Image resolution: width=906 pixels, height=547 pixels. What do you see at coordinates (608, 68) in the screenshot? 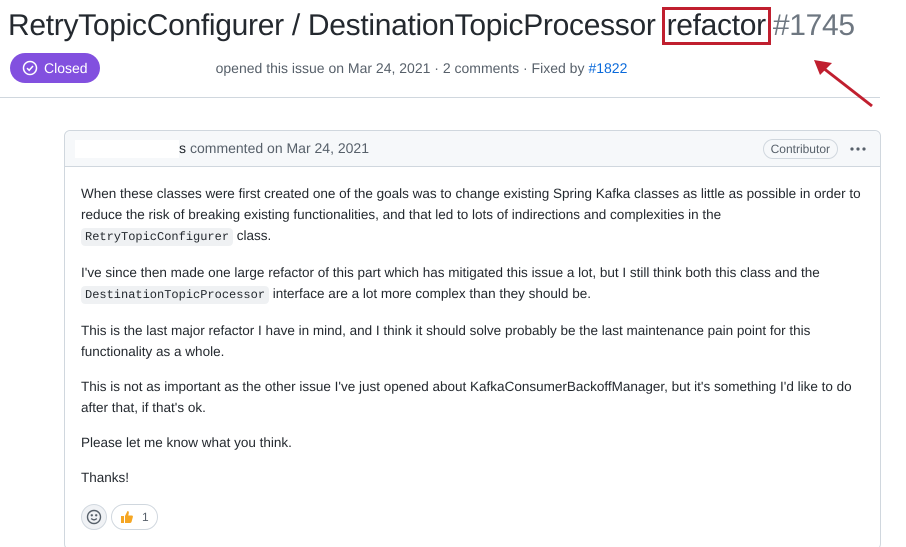
I see `pull-request-link: #1822` at bounding box center [608, 68].